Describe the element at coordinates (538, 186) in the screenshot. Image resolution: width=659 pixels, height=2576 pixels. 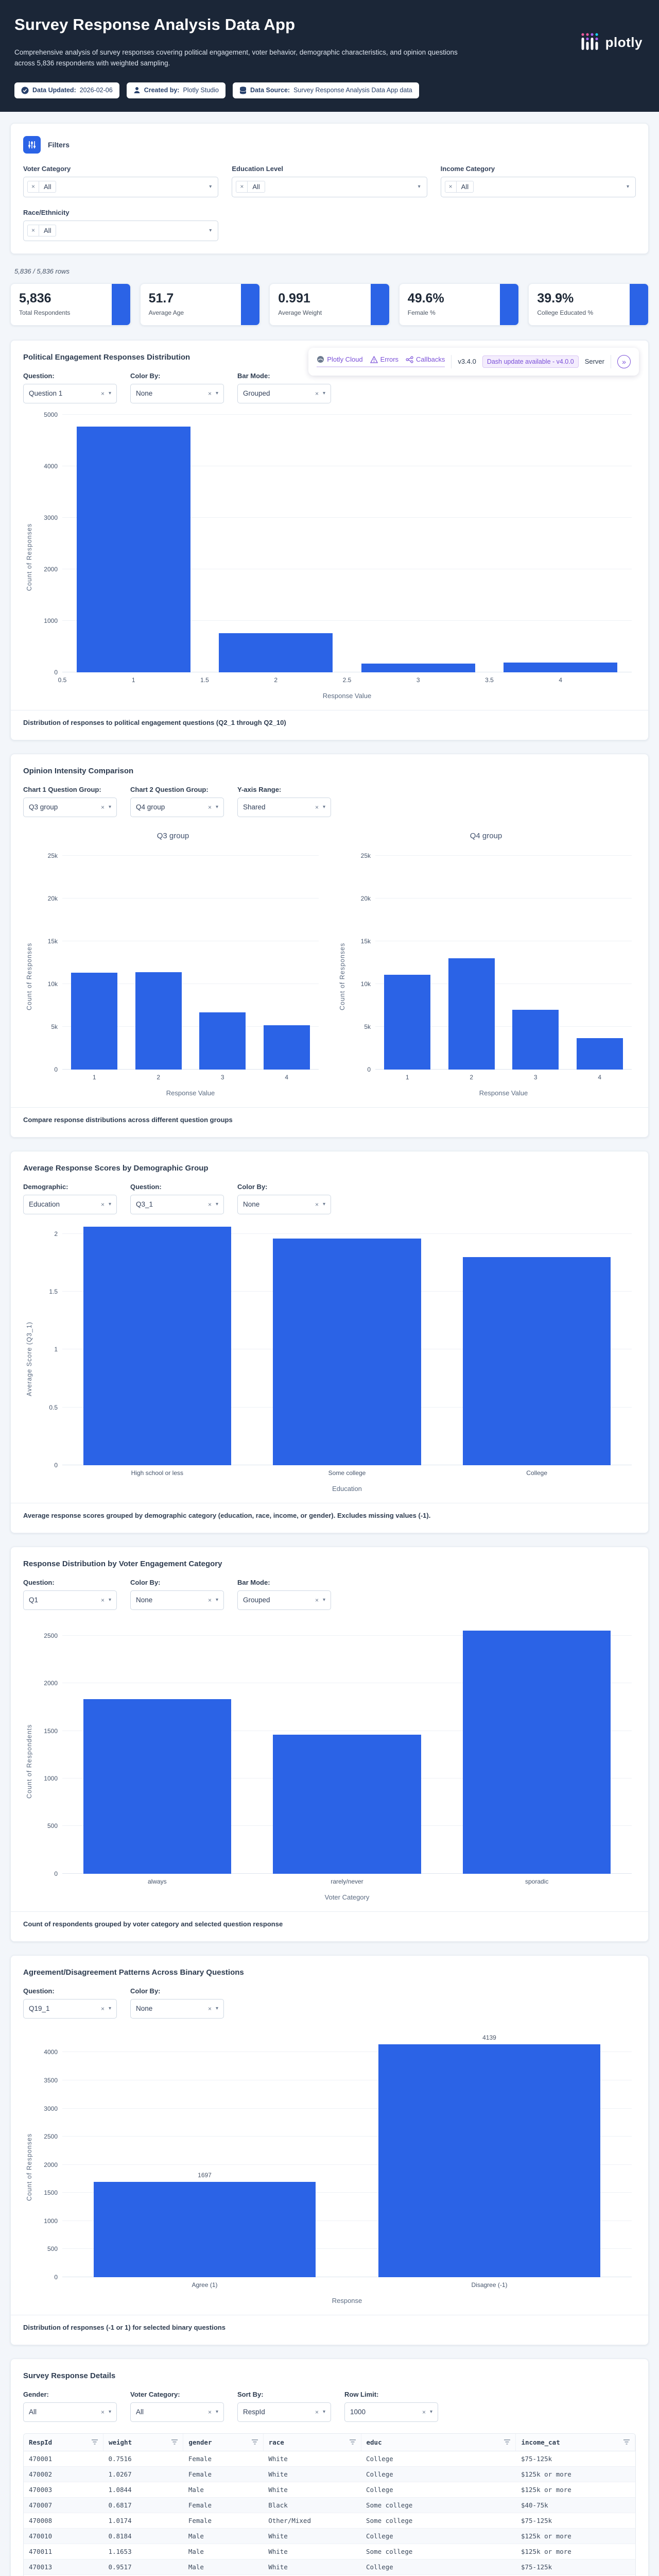
I see `filter-dropdown-income-category: × All ▾` at that location.